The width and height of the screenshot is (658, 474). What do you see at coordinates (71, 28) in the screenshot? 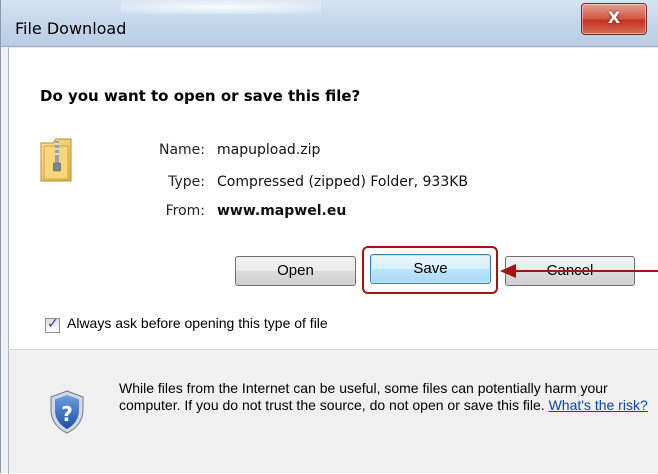
I see `window-title: File Download` at bounding box center [71, 28].